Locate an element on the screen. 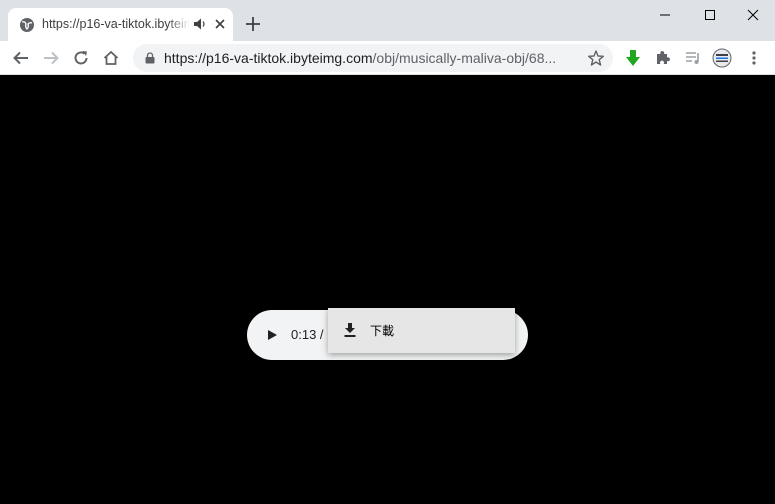 Image resolution: width=775 pixels, height=504 pixels. overflow-menu: 下載 is located at coordinates (421, 330).